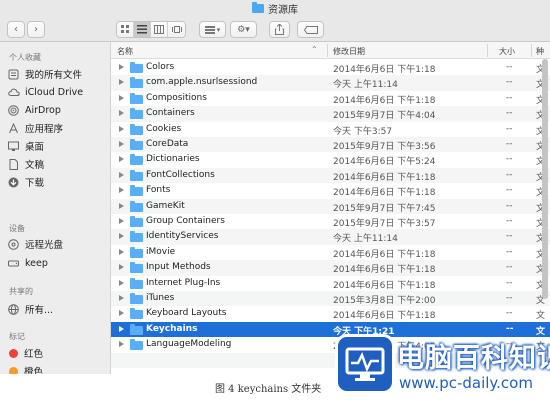 Image resolution: width=550 pixels, height=400 pixels. Describe the element at coordinates (487, 50) in the screenshot. I see `column-divider` at that location.